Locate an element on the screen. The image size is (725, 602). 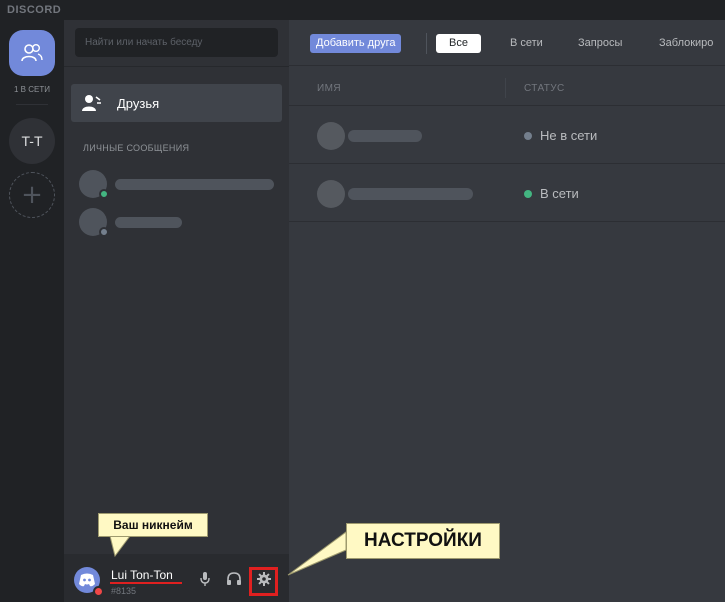
annotation-pointers is located at coordinates (228, 553).